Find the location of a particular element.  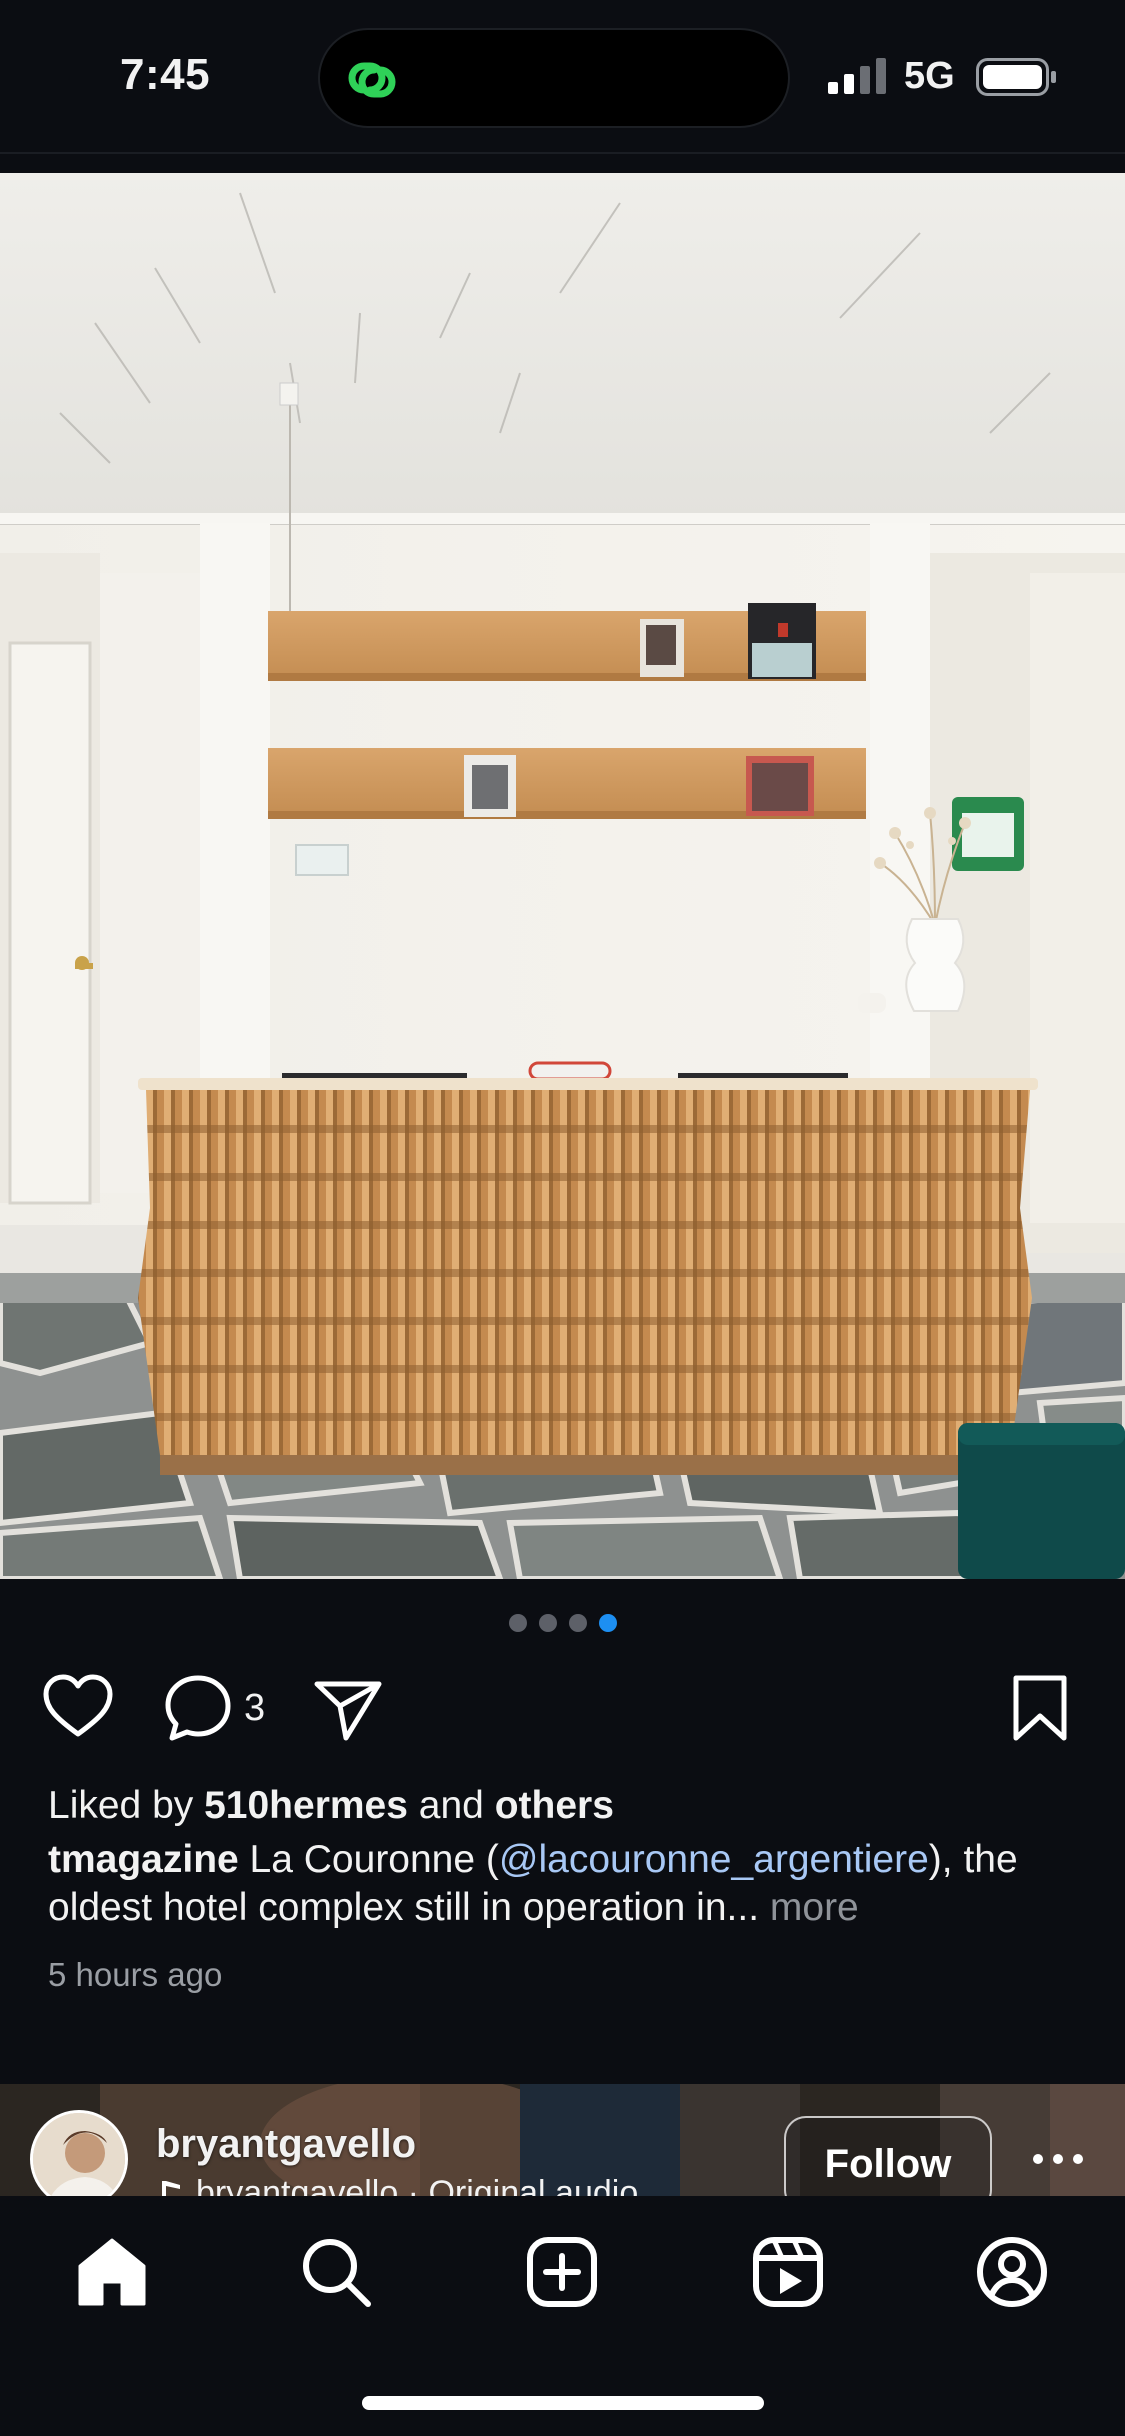

likes-summary: Liked by 510hermes and others is located at coordinates (331, 1806).